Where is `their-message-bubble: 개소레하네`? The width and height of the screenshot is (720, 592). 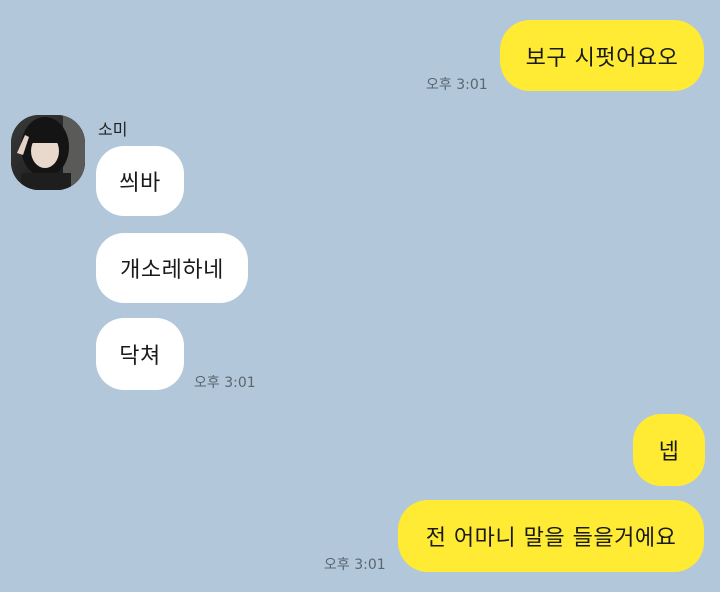 their-message-bubble: 개소레하네 is located at coordinates (172, 268).